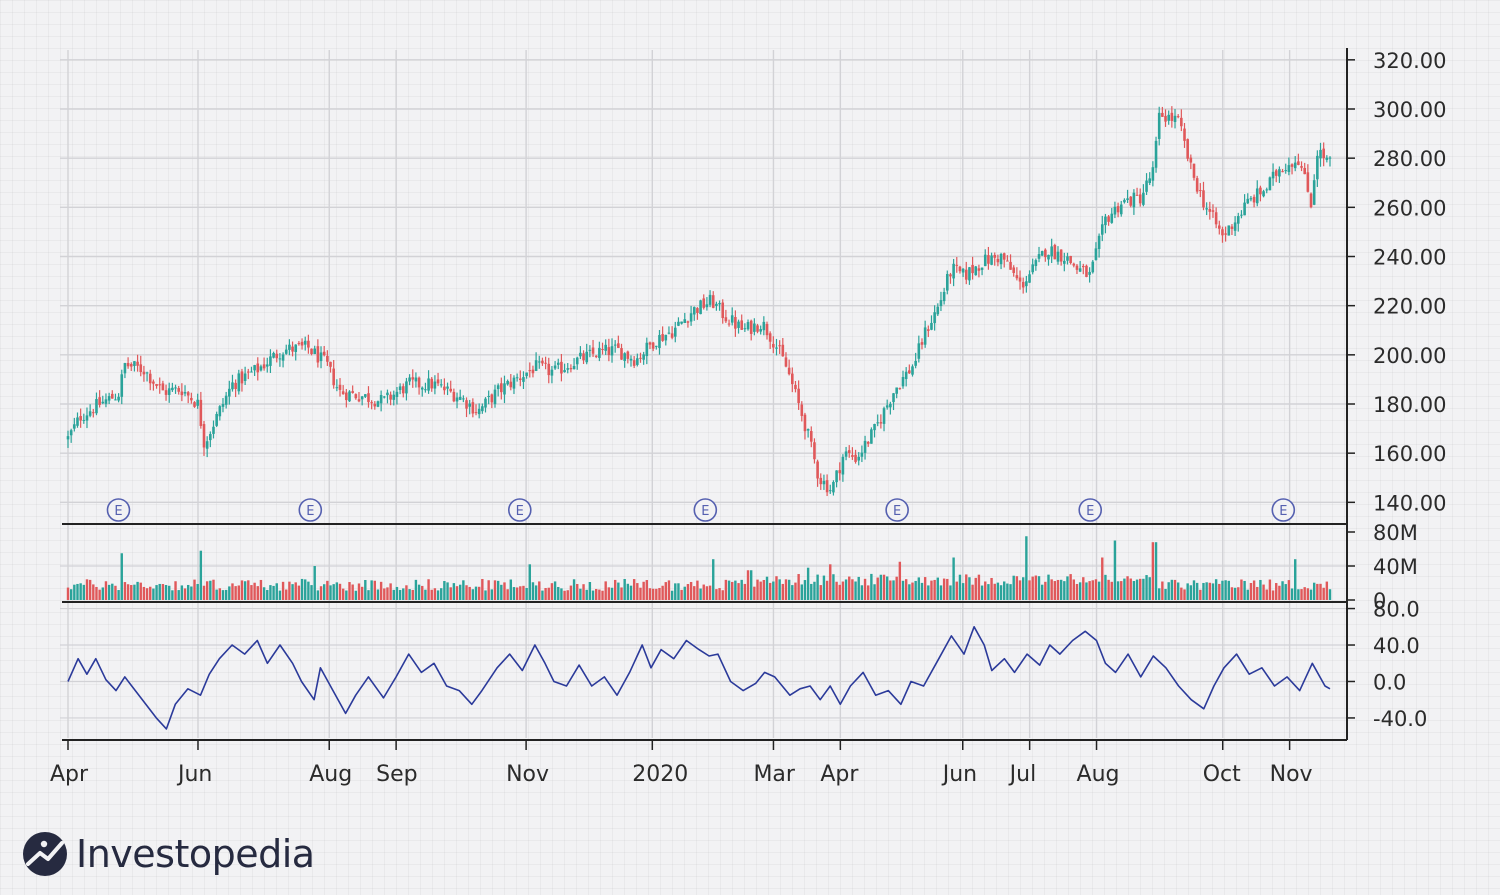 The image size is (1500, 895). What do you see at coordinates (195, 854) in the screenshot?
I see `brand-name: Investopedia` at bounding box center [195, 854].